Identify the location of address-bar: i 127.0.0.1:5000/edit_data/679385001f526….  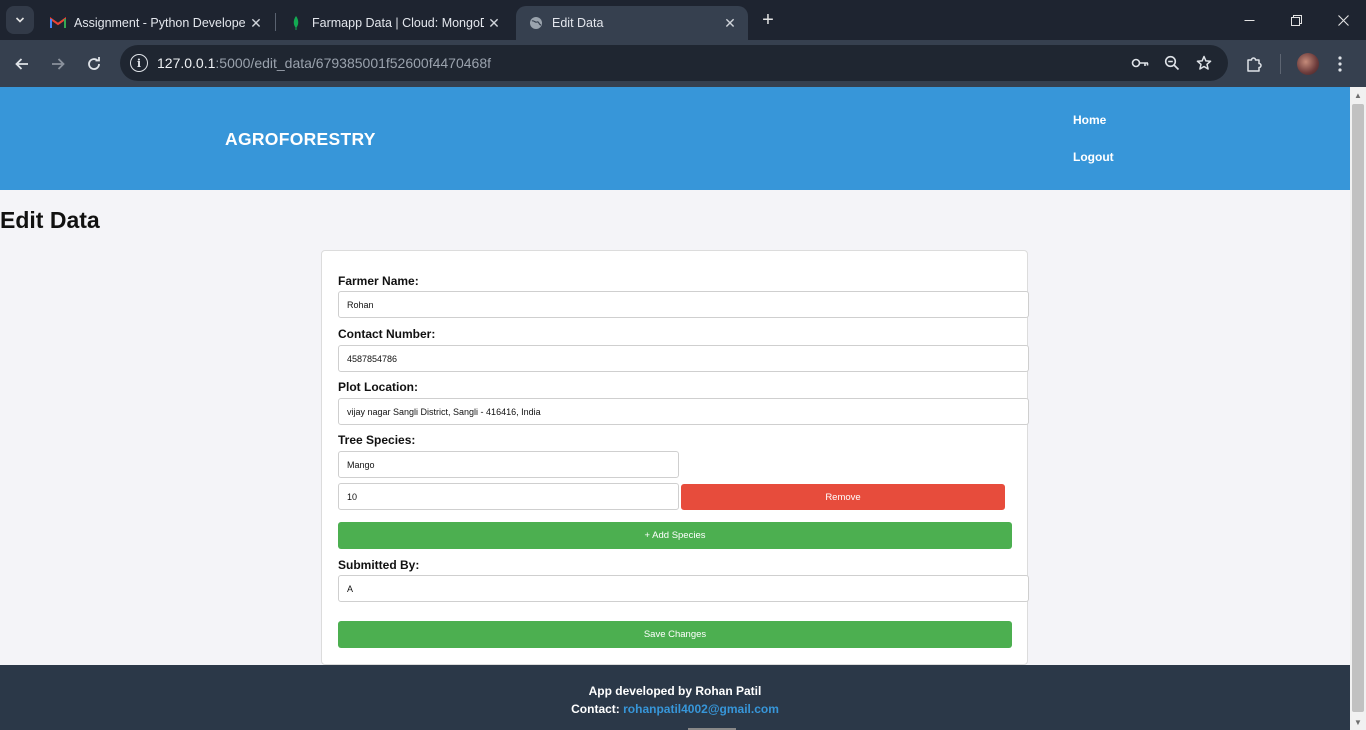
(674, 63).